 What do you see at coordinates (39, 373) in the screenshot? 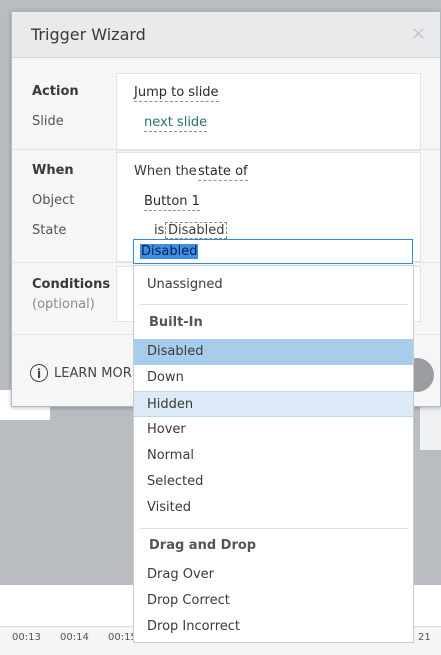
I see `info-icon: i` at bounding box center [39, 373].